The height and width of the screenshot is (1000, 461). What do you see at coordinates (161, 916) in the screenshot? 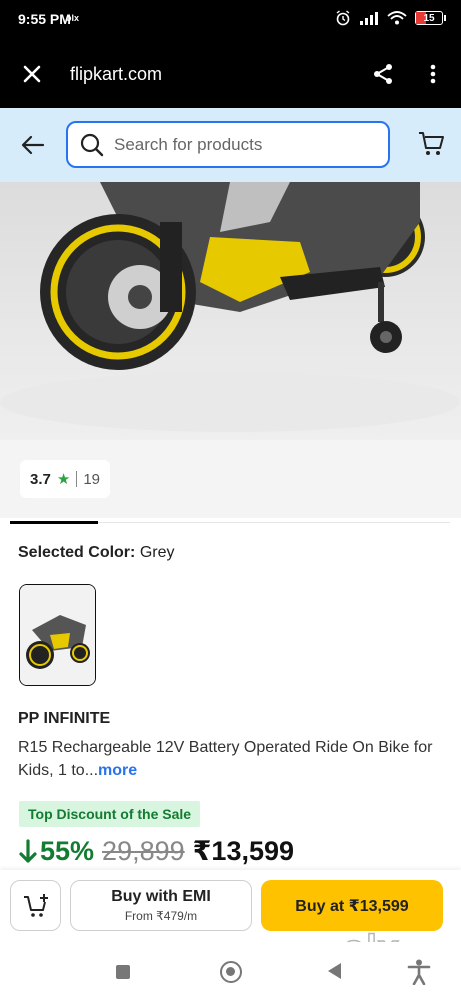
I see `emi-subtitle: From ₹479/m` at bounding box center [161, 916].